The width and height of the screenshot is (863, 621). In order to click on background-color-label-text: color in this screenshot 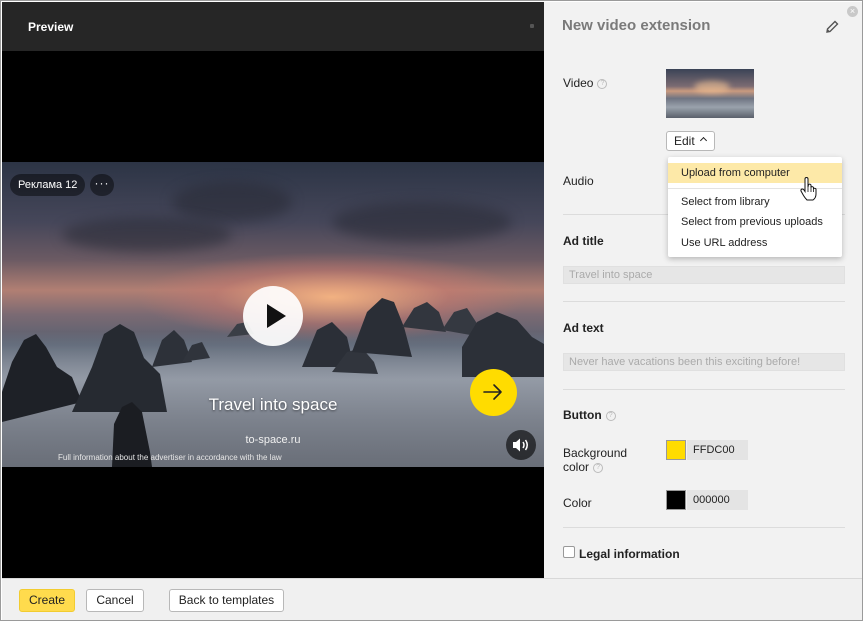, I will do `click(576, 467)`.